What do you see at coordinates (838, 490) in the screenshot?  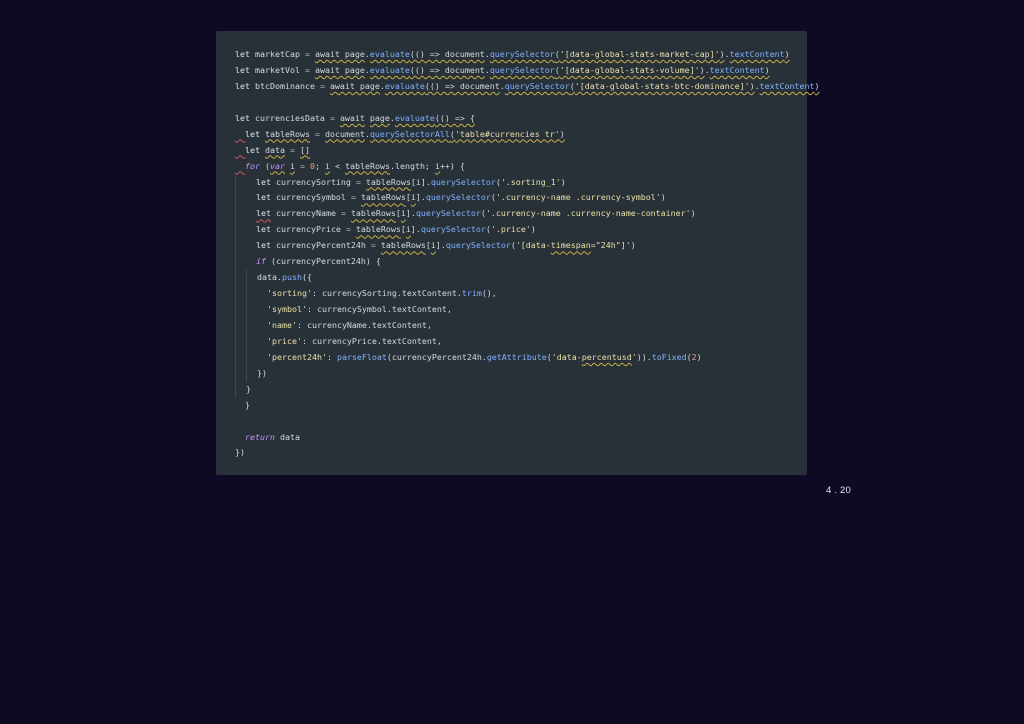 I see `slide-page-number: 4 . 20` at bounding box center [838, 490].